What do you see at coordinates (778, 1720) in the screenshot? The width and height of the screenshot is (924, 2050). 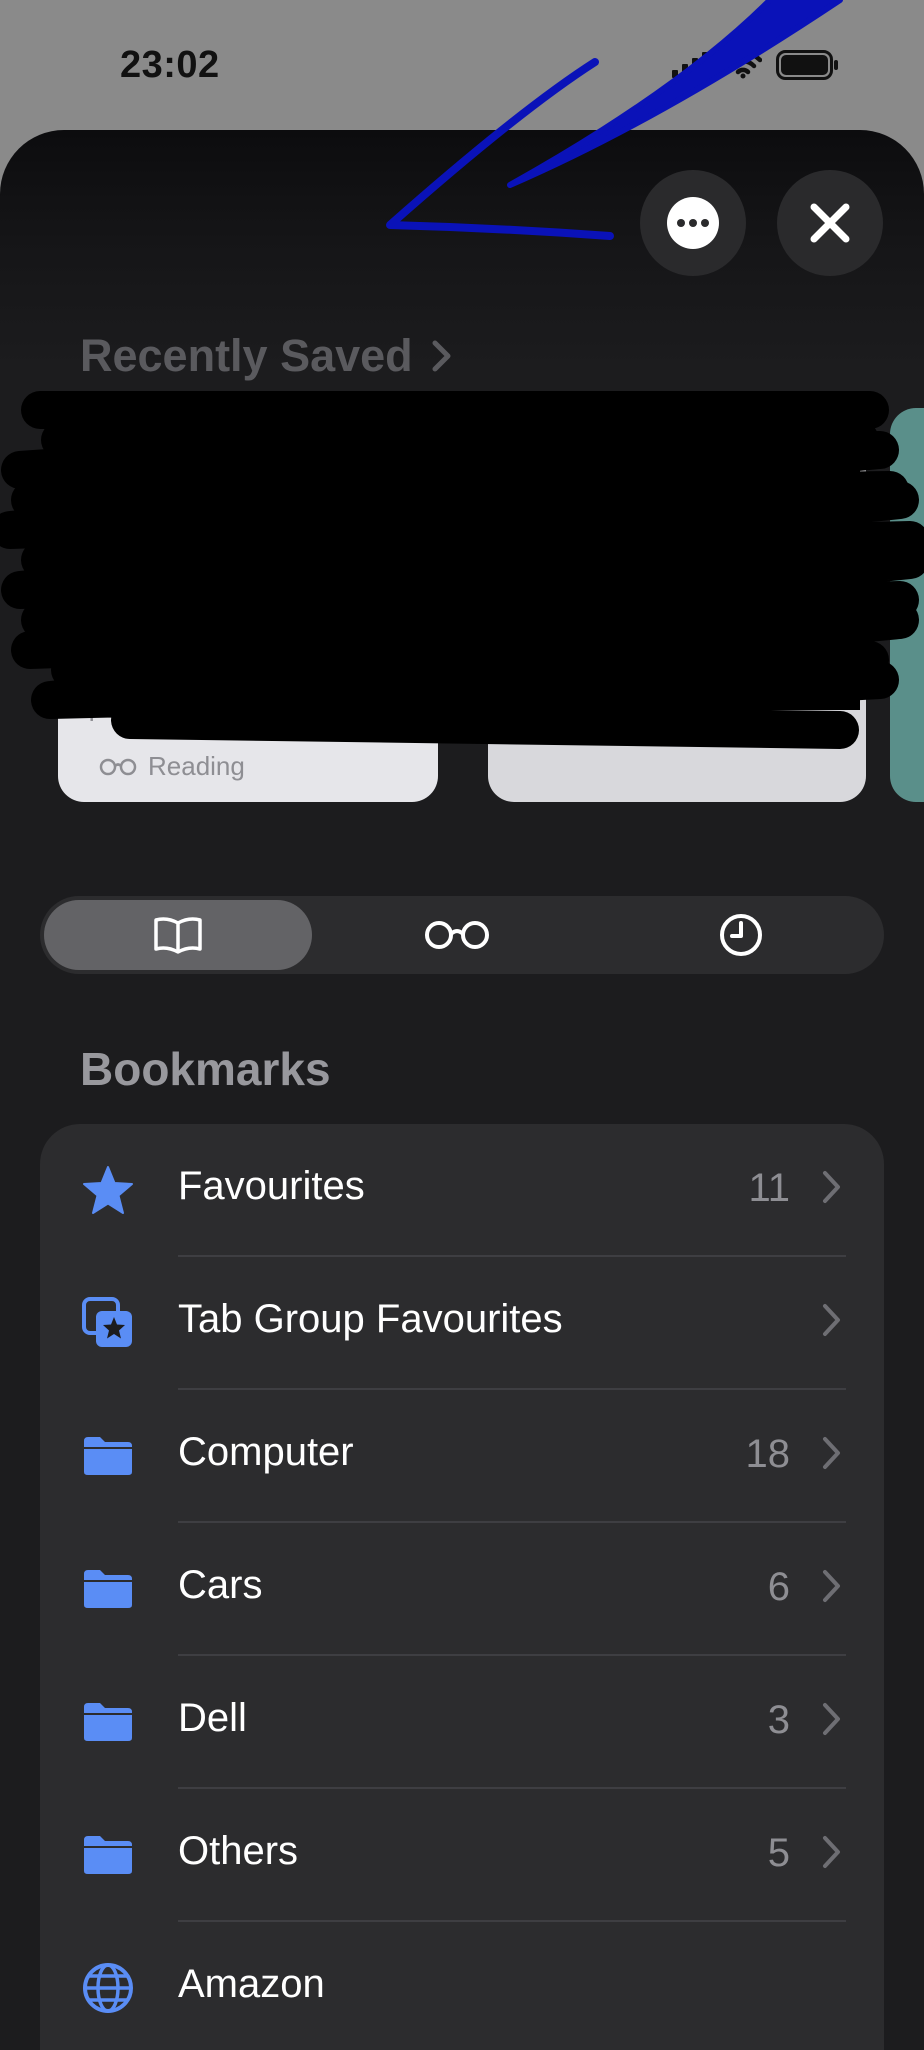 I see `bookmark-count: 3` at bounding box center [778, 1720].